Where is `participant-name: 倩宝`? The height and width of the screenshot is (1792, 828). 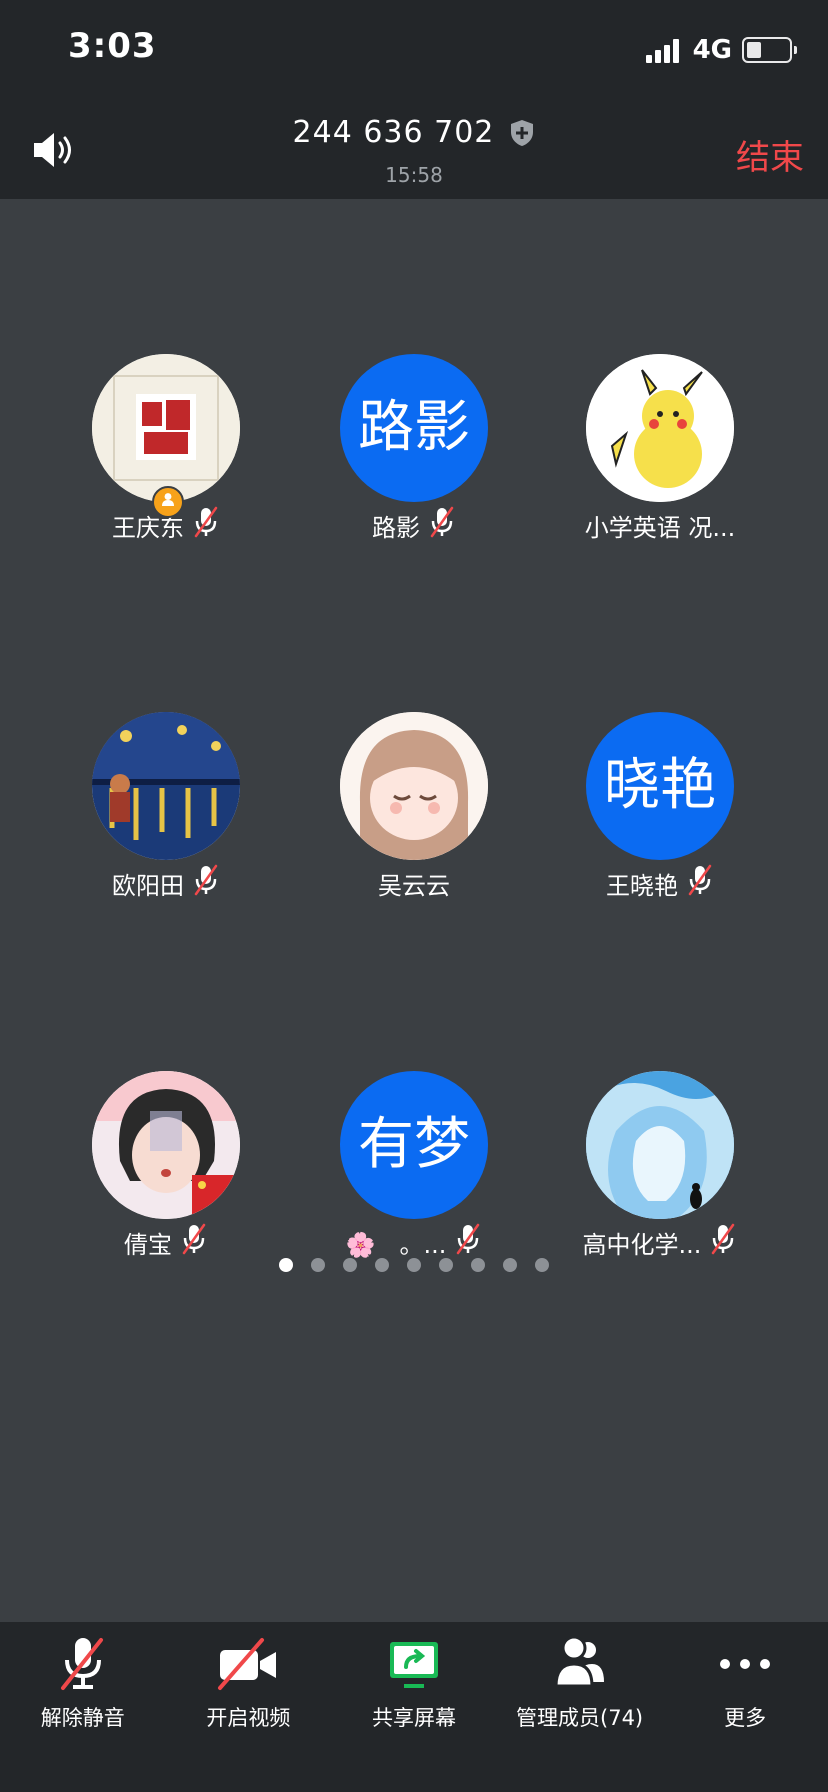 participant-name: 倩宝 is located at coordinates (148, 1244).